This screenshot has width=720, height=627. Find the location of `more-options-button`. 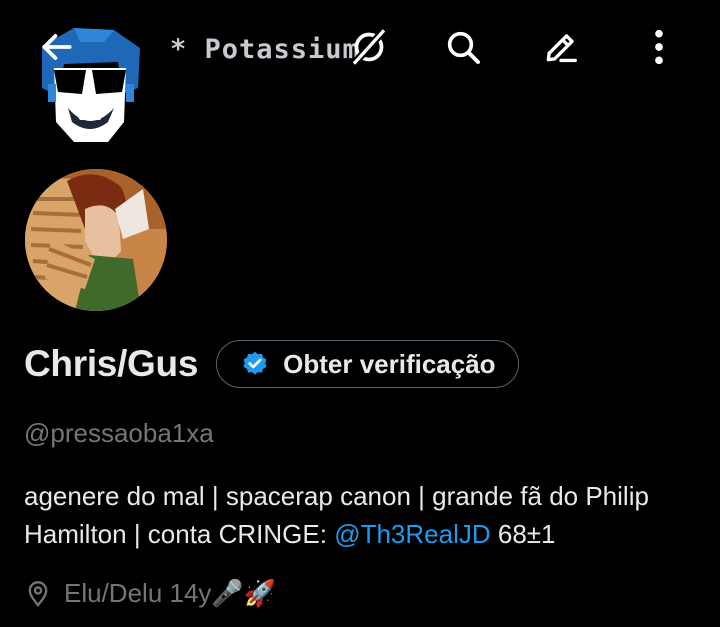

more-options-button is located at coordinates (659, 47).